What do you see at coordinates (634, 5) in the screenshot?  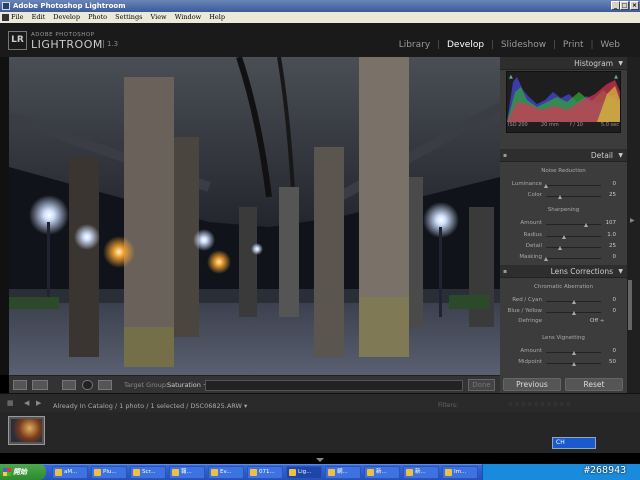 I see `close-button: ×` at bounding box center [634, 5].